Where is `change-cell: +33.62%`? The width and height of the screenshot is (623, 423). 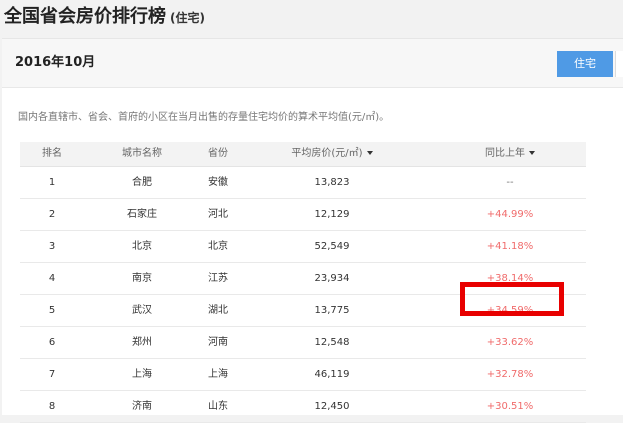
change-cell: +33.62% is located at coordinates (510, 342).